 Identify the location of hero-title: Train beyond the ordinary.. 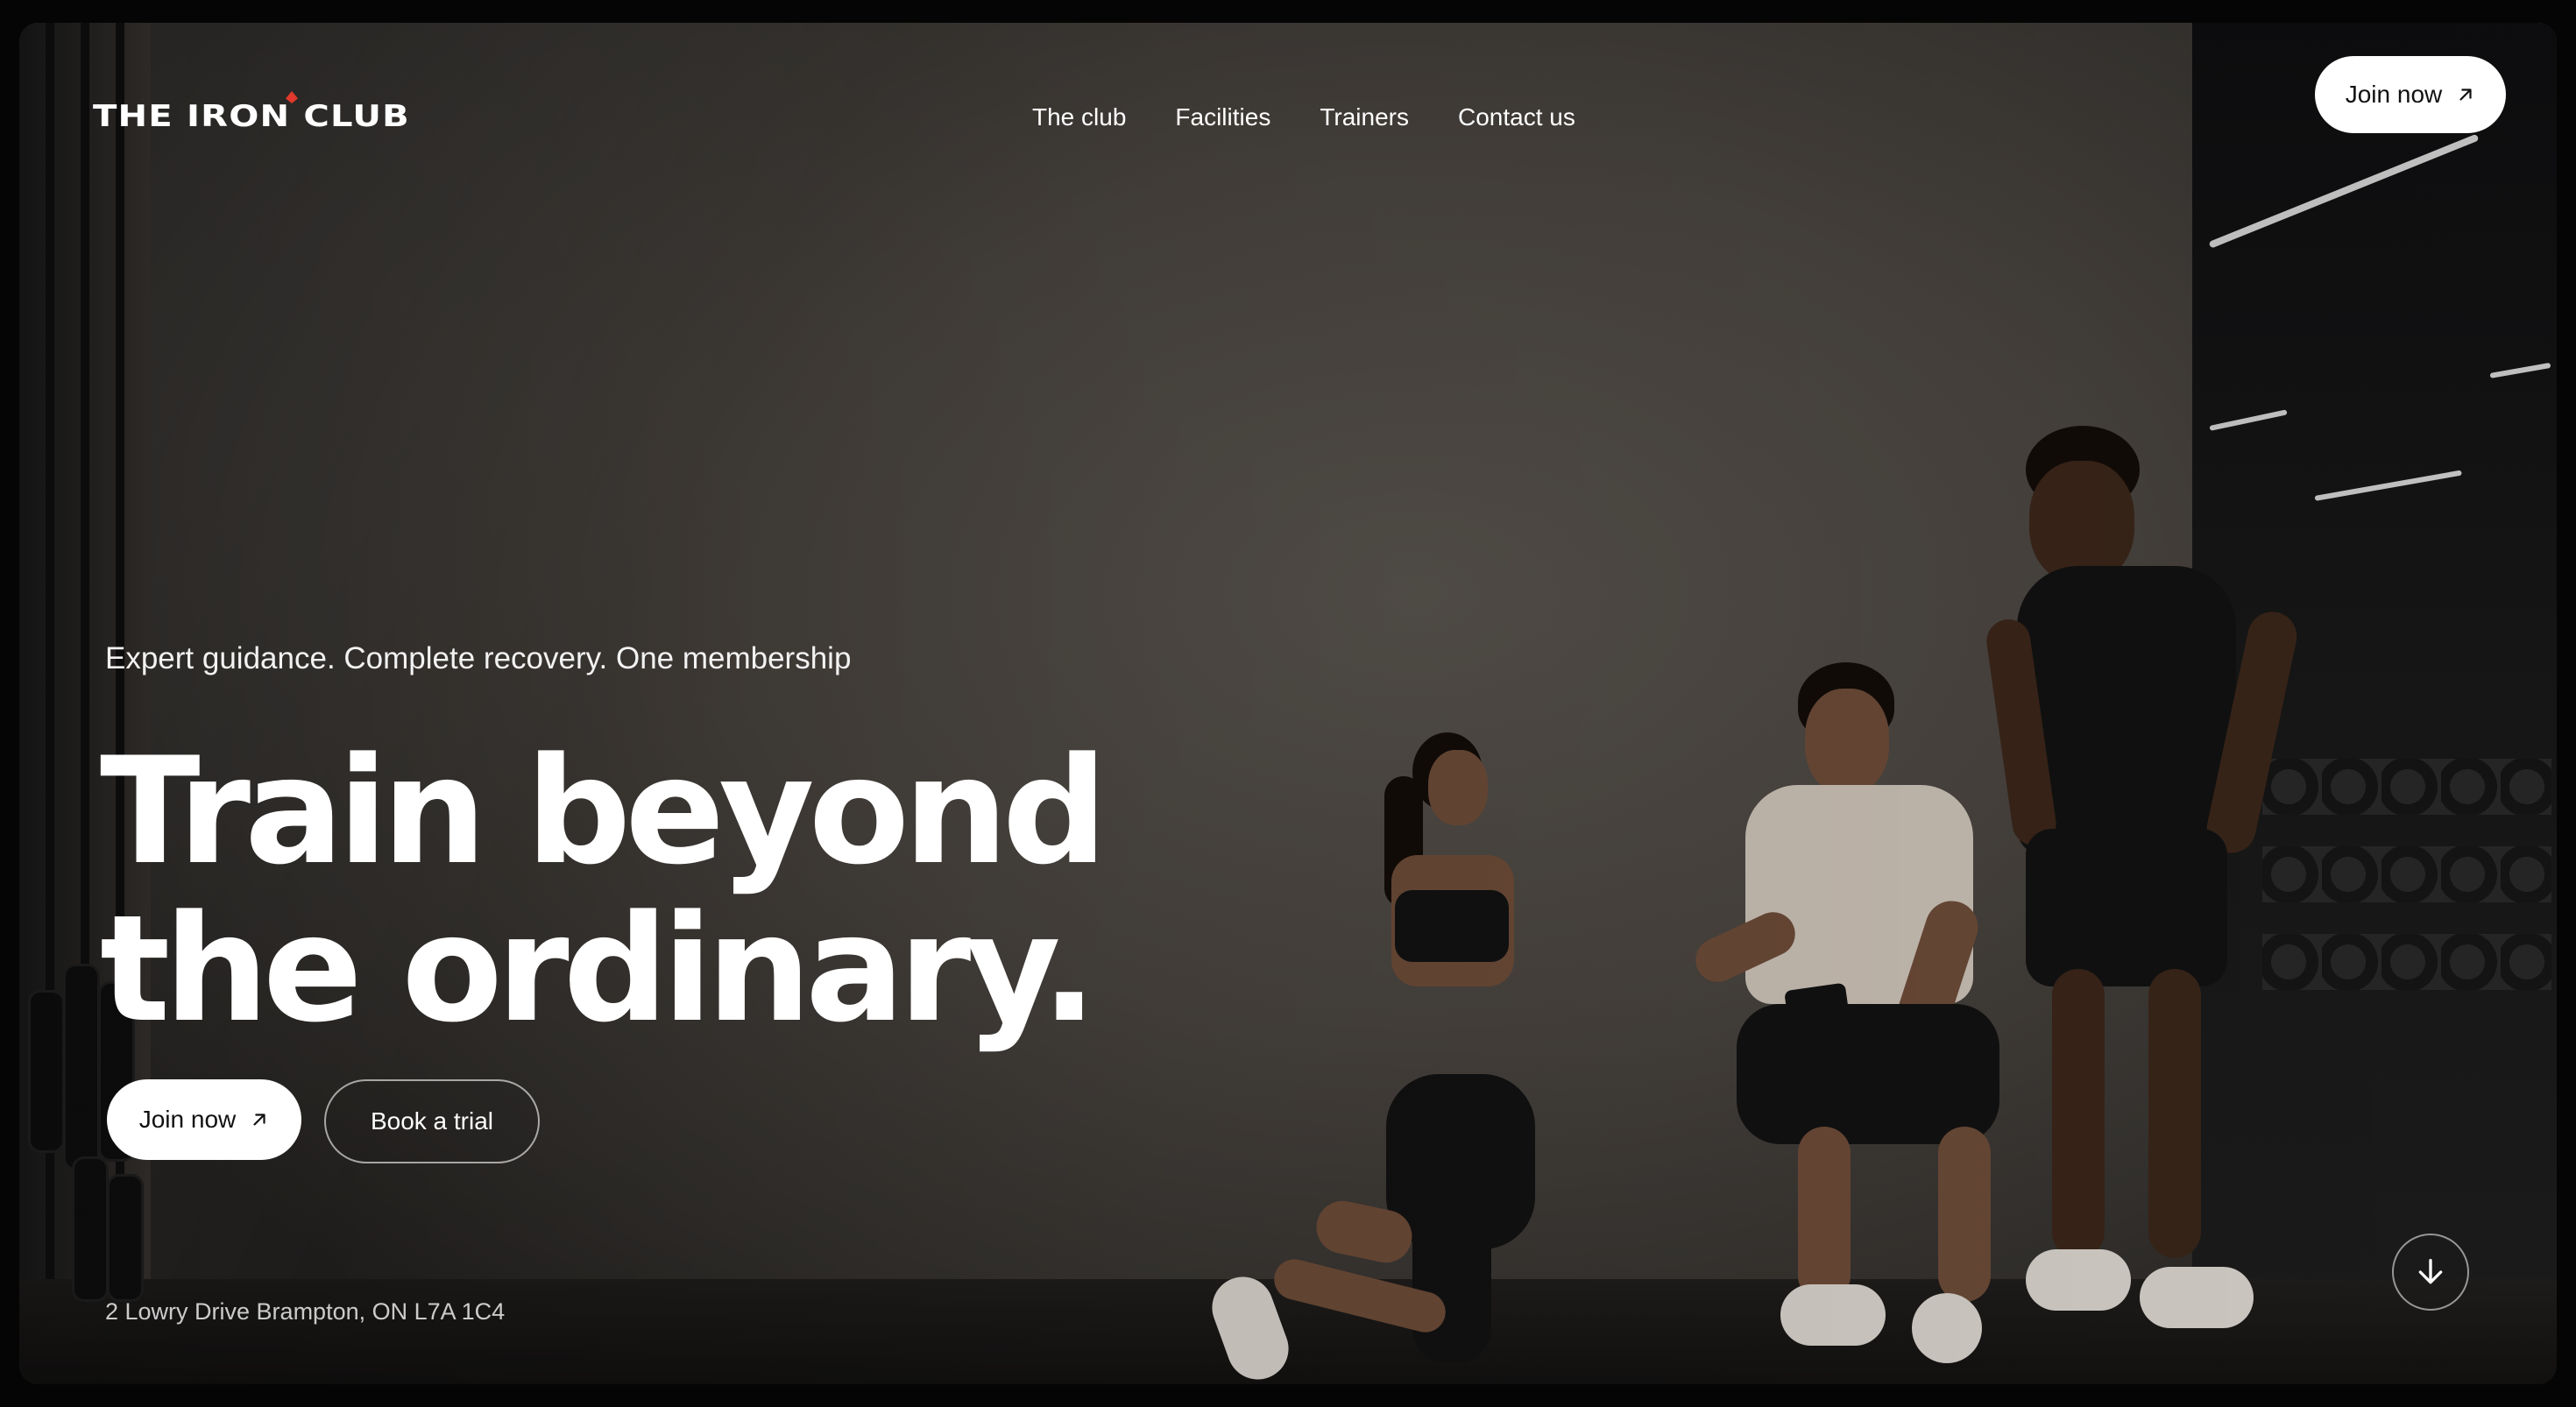
(604, 890).